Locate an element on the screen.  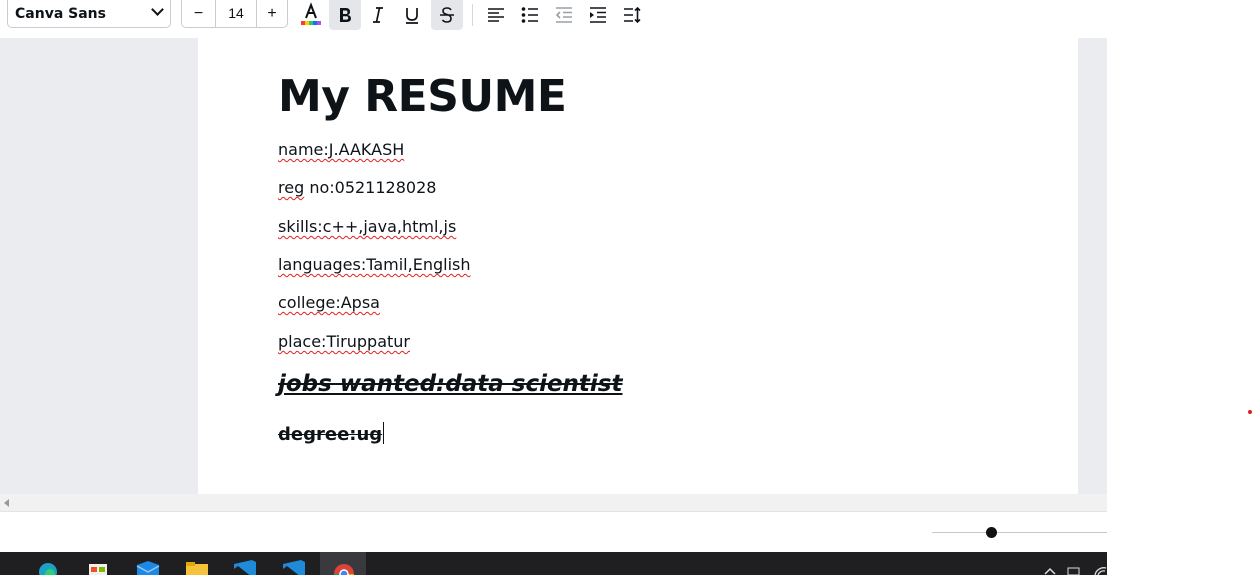
strikethrough-icon is located at coordinates (447, 15).